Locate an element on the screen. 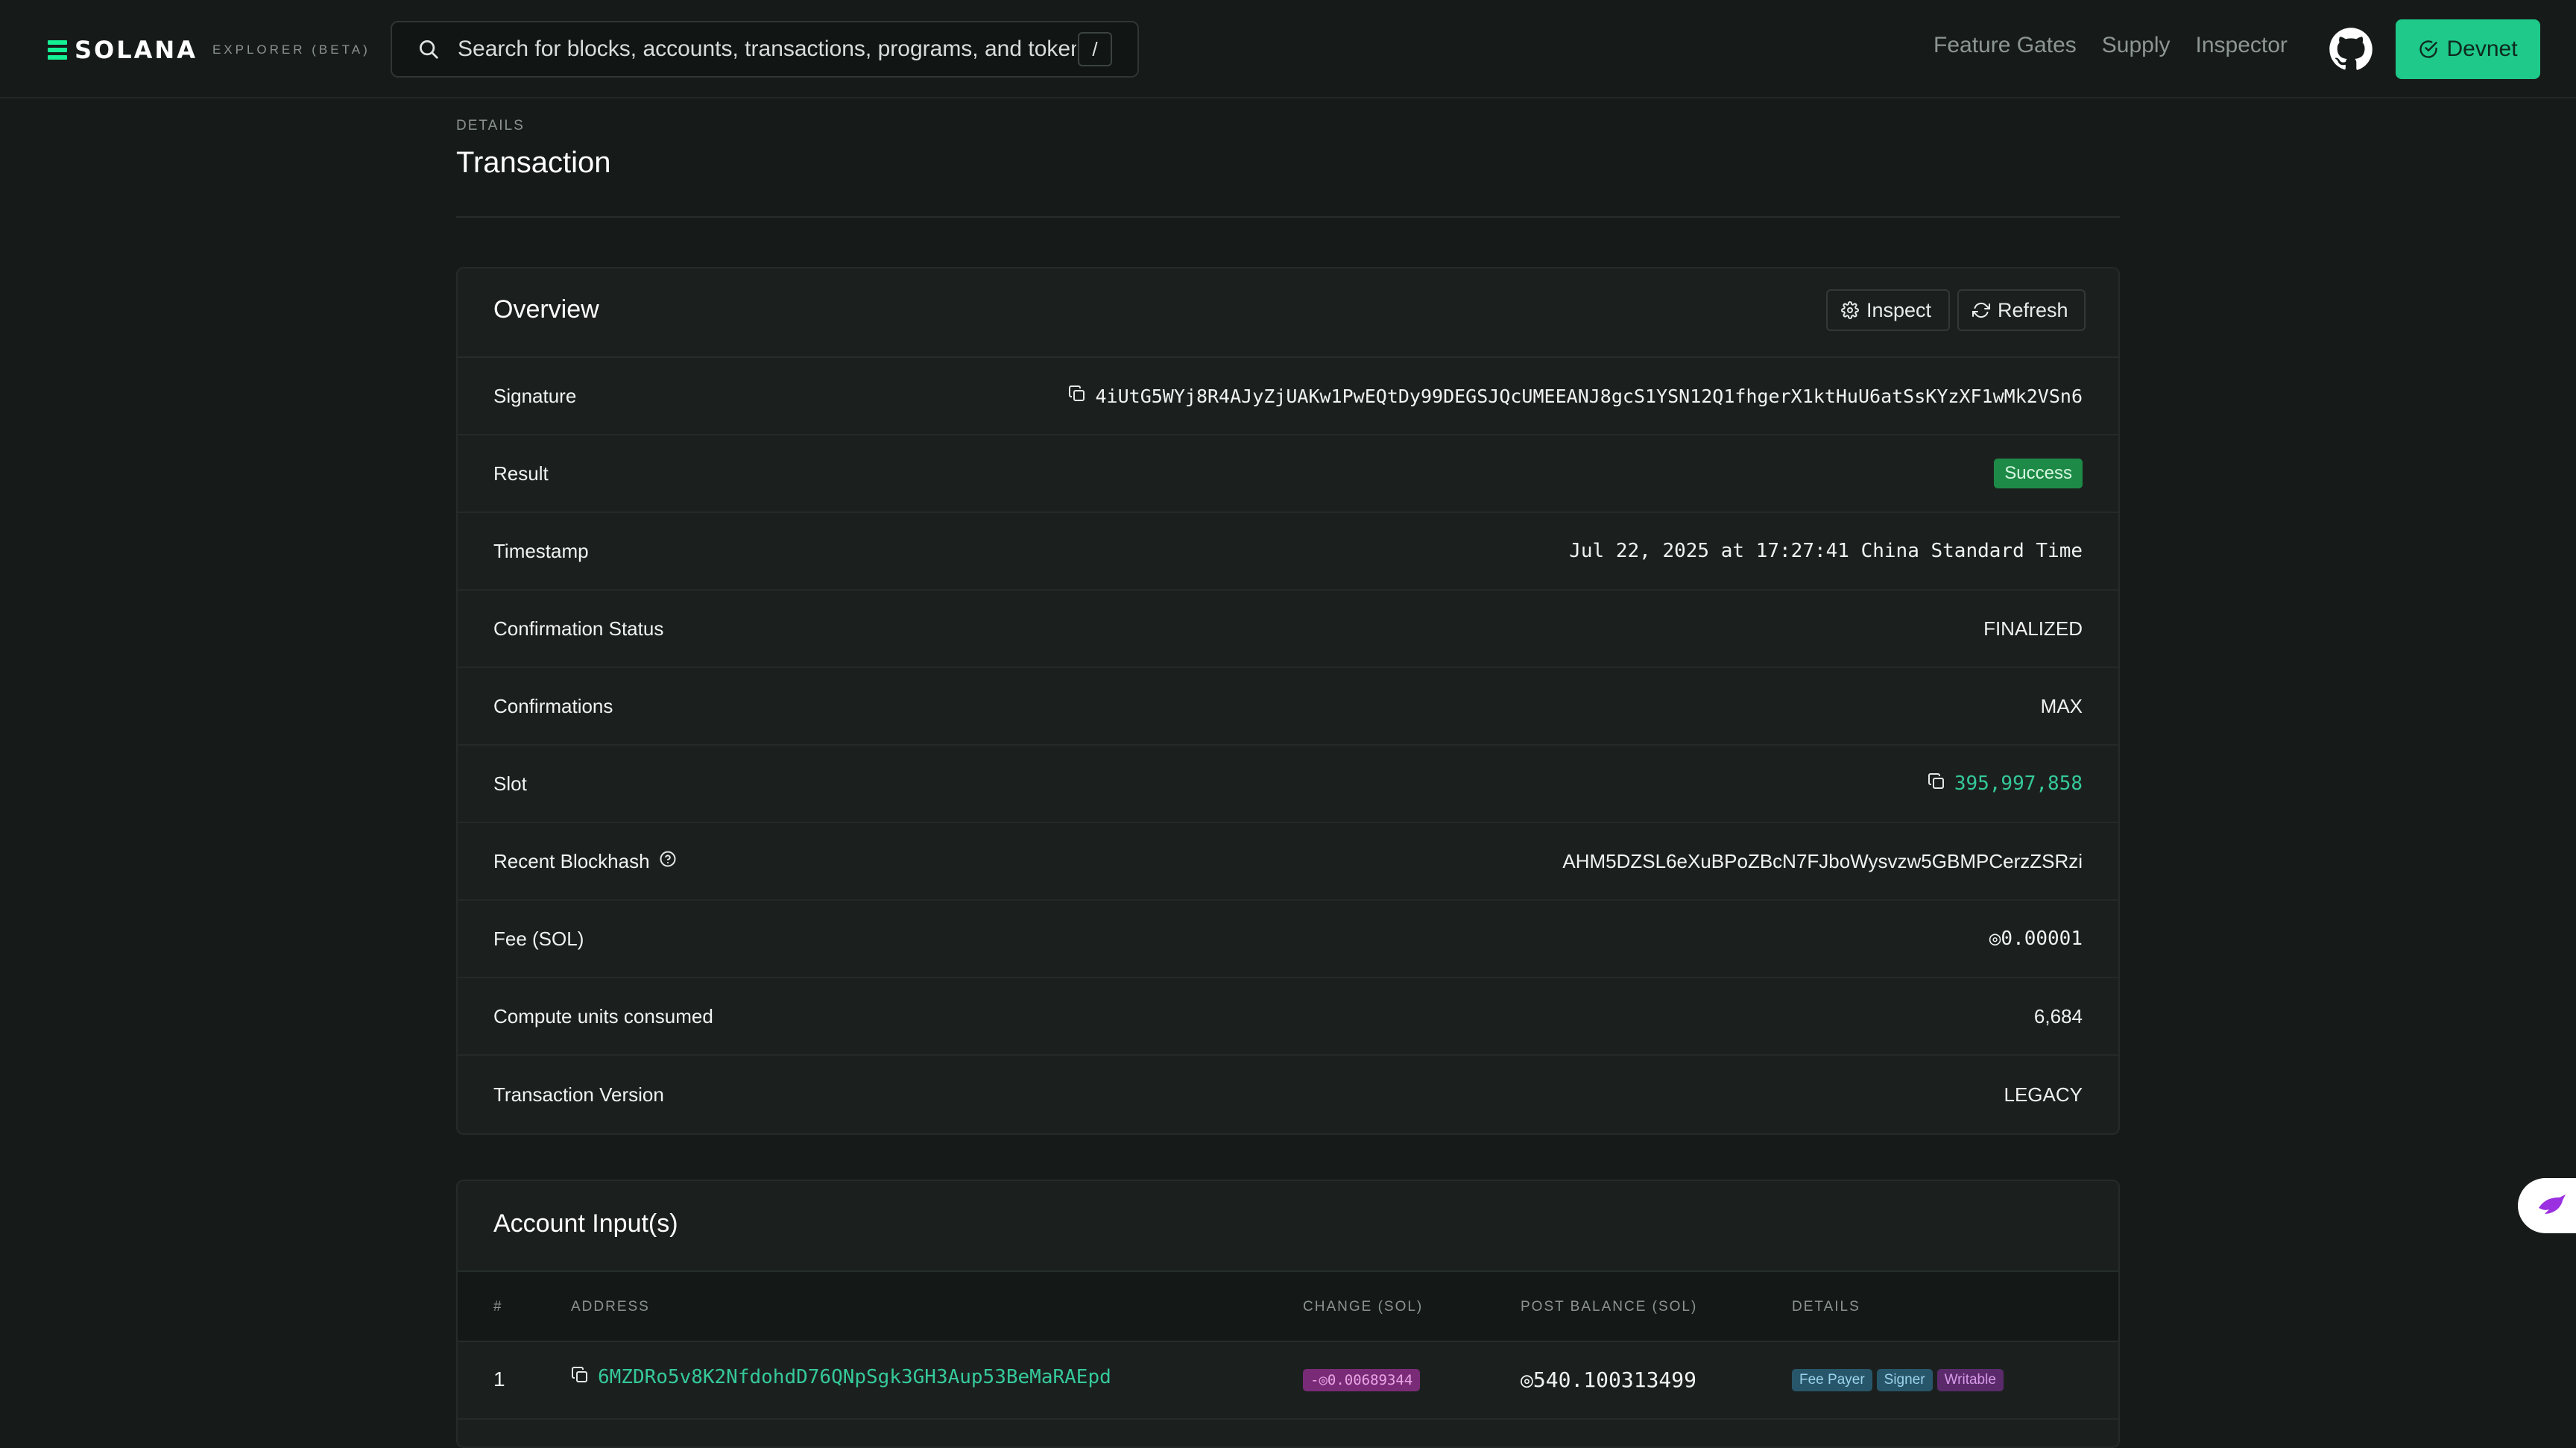 Image resolution: width=2576 pixels, height=1448 pixels. confirmation-status-value: FINALIZED is located at coordinates (2033, 628).